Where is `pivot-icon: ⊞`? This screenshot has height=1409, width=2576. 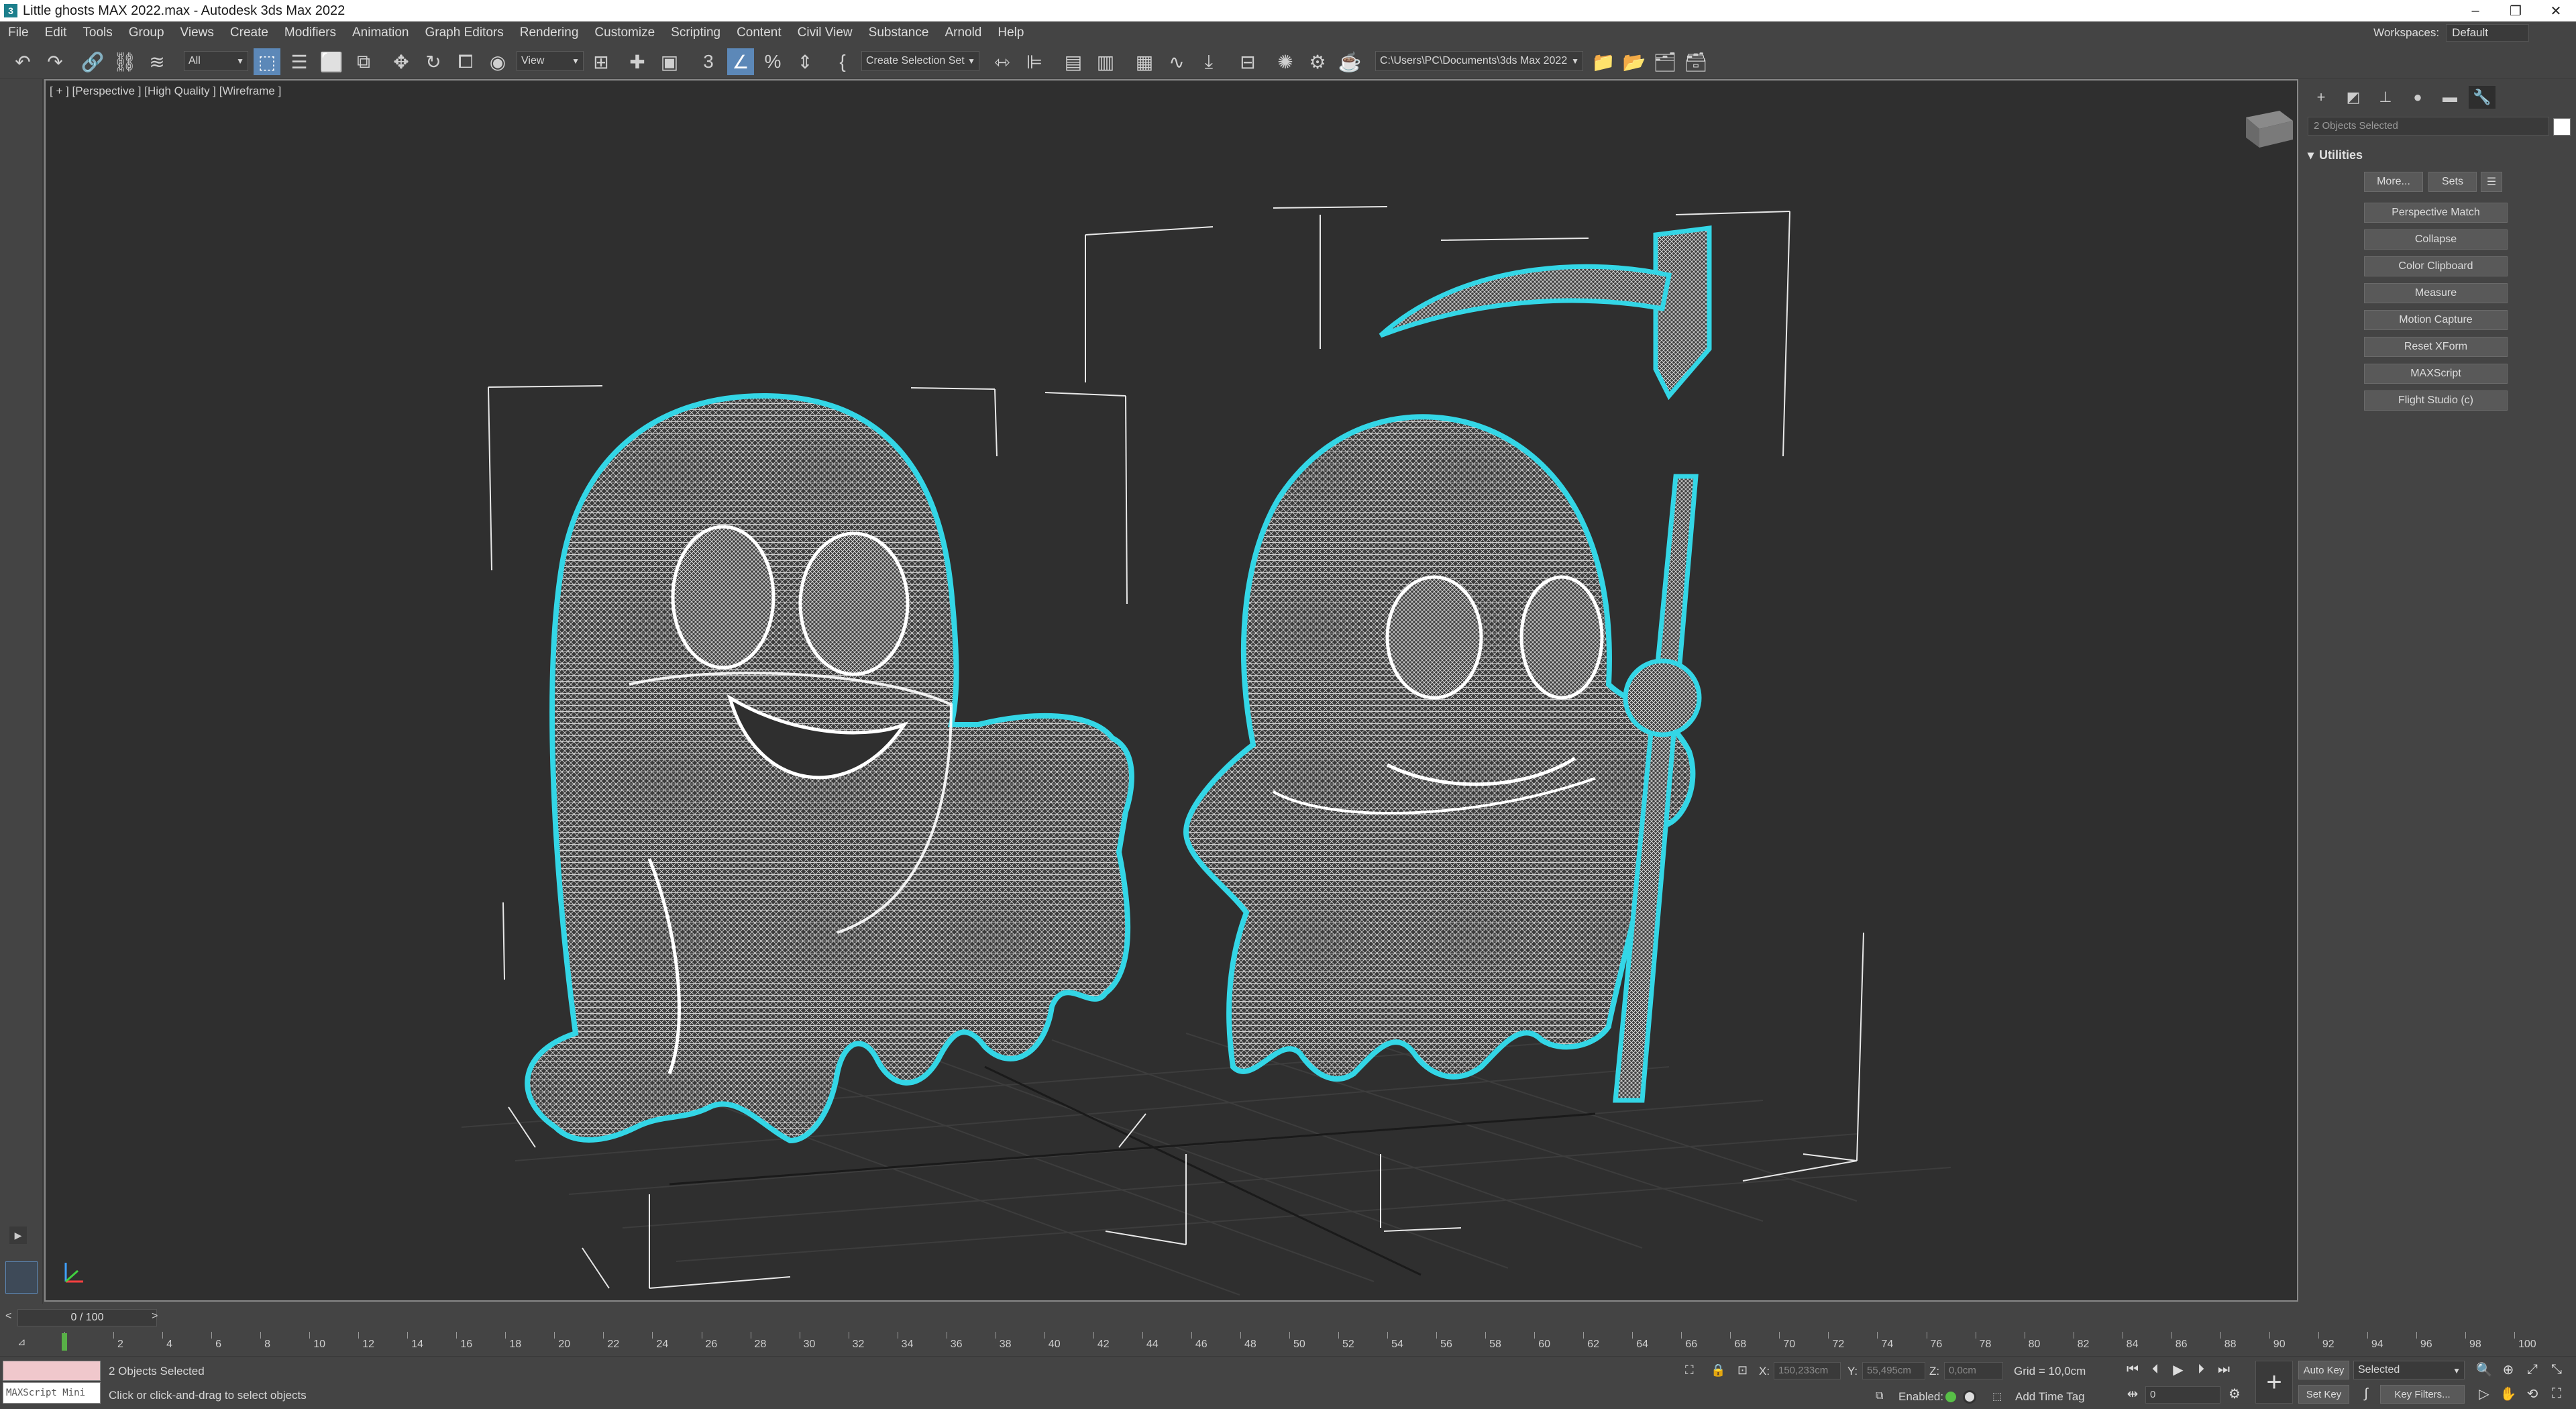
pivot-icon: ⊞ is located at coordinates (601, 61).